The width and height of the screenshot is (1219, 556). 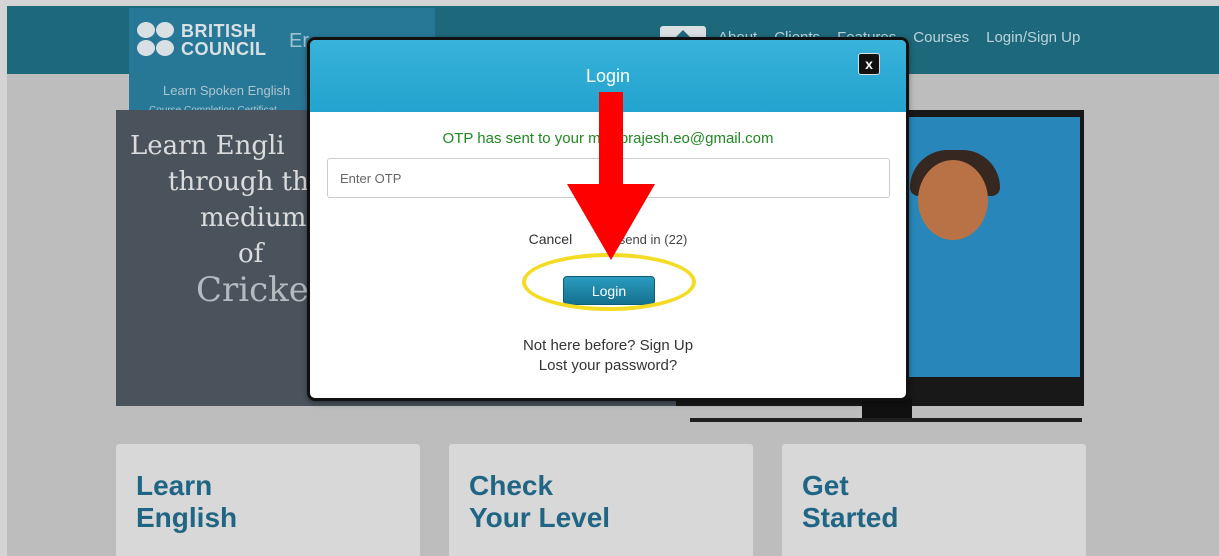 What do you see at coordinates (609, 282) in the screenshot?
I see `login-highlight-ellipse` at bounding box center [609, 282].